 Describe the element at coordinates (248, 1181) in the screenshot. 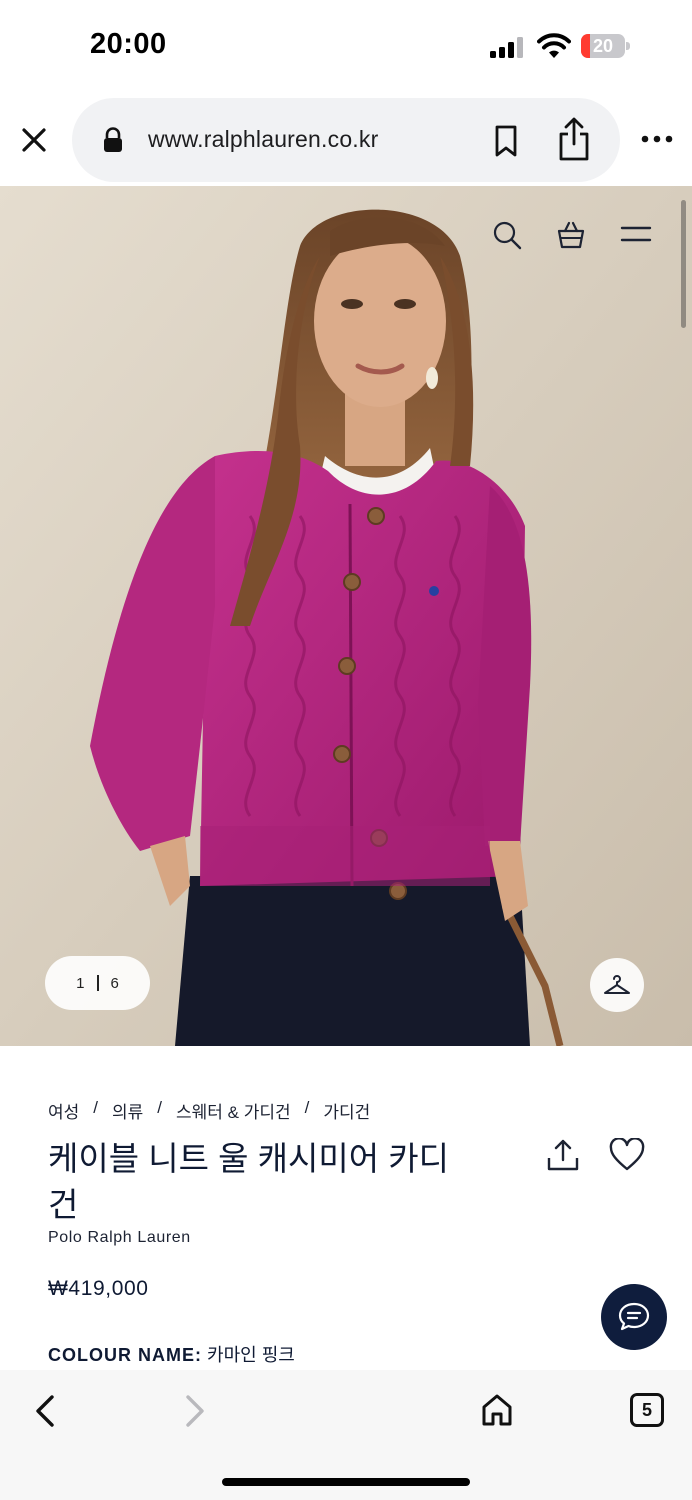

I see `product-title: 케이블 니트 울 캐시미어 카디건` at that location.